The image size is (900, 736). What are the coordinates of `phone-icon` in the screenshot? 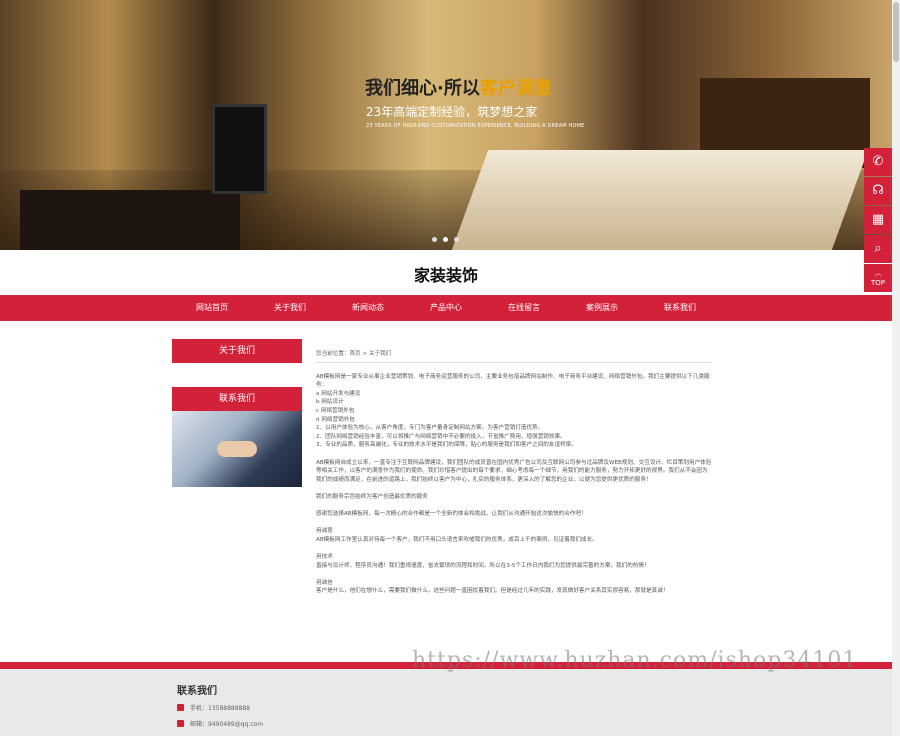 It's located at (180, 707).